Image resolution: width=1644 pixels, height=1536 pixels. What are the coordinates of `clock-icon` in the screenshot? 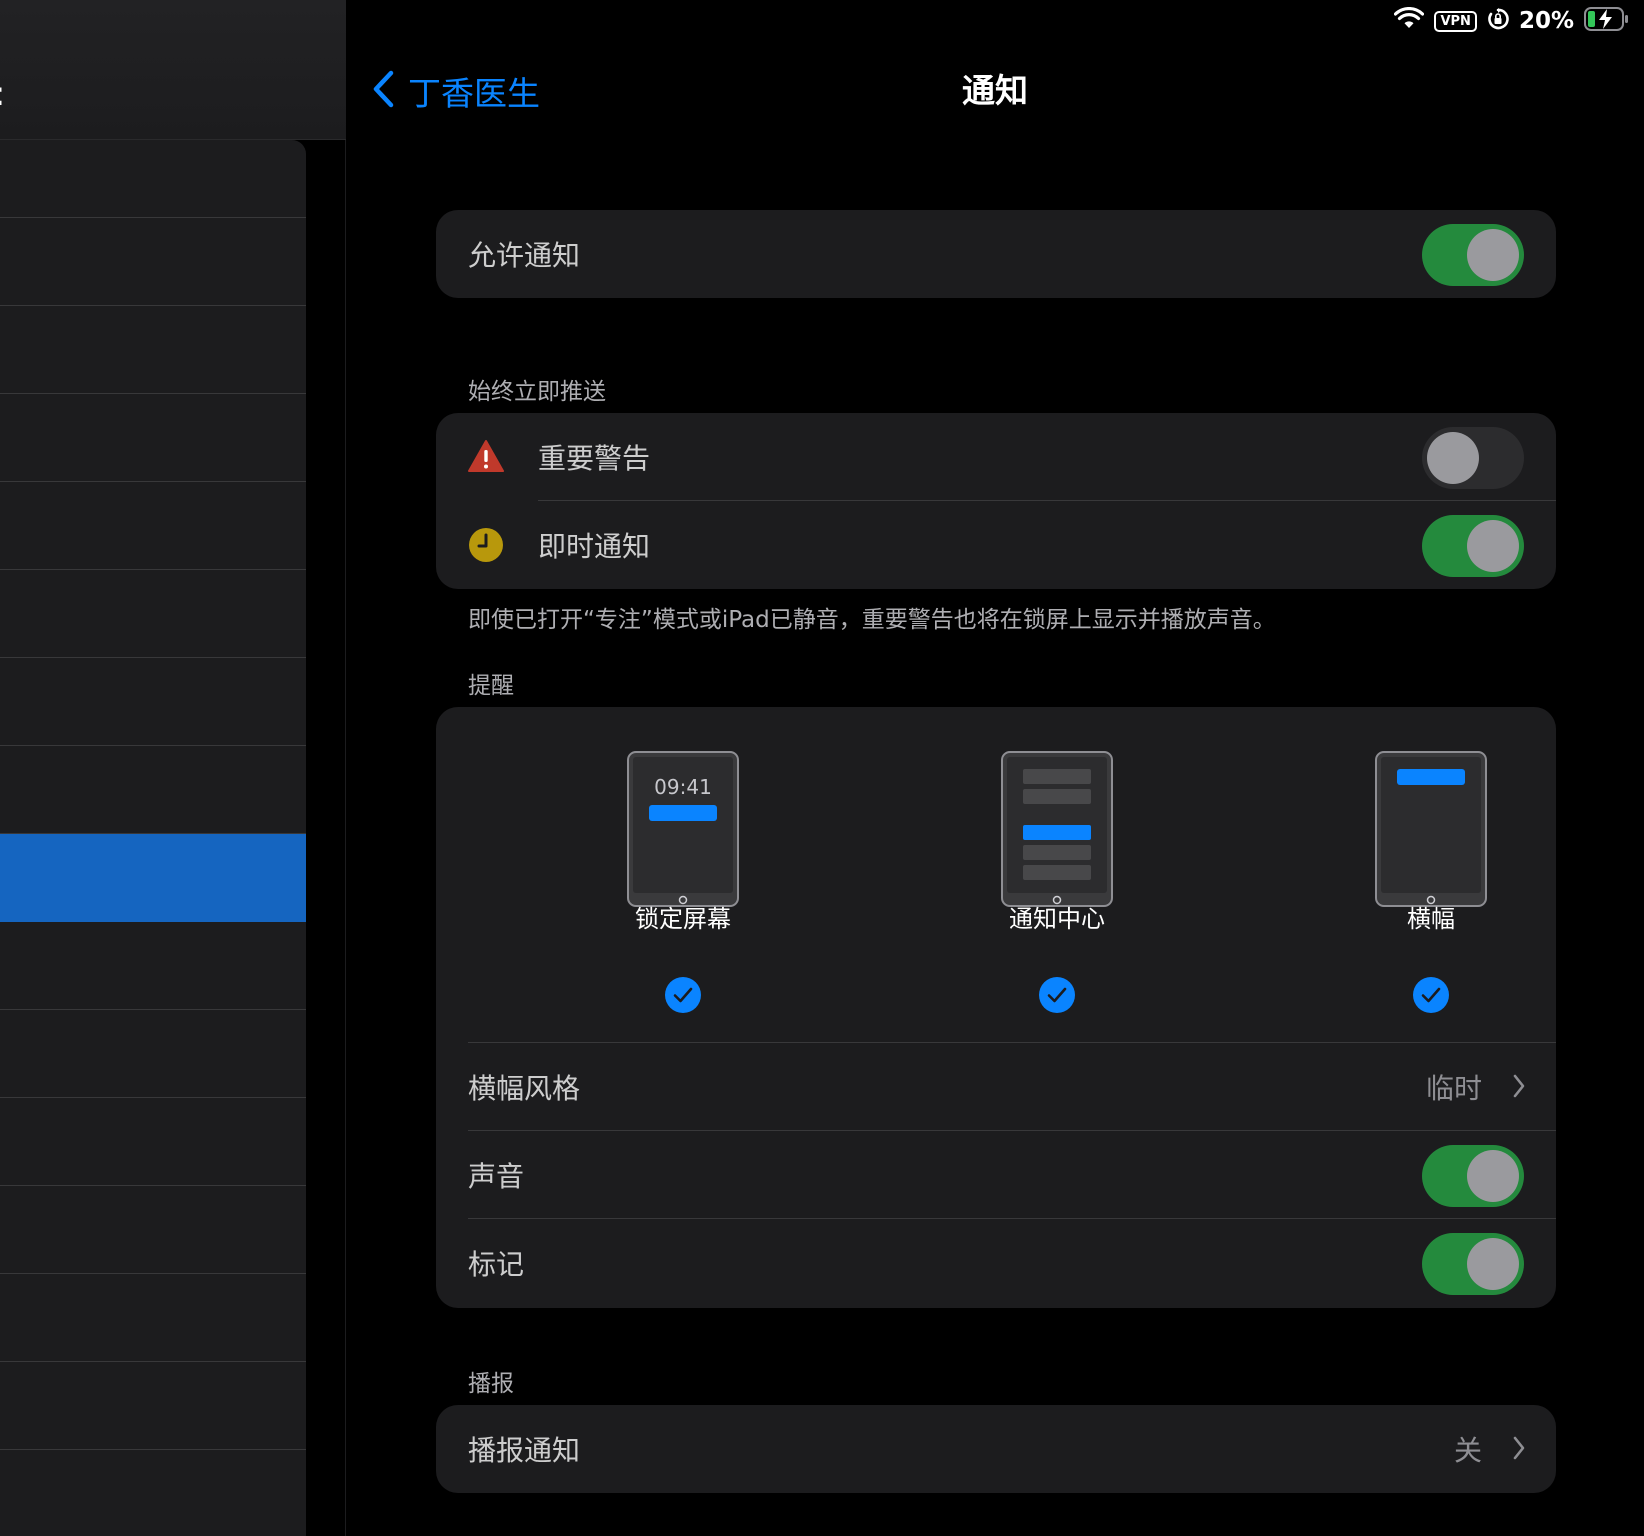 It's located at (486, 547).